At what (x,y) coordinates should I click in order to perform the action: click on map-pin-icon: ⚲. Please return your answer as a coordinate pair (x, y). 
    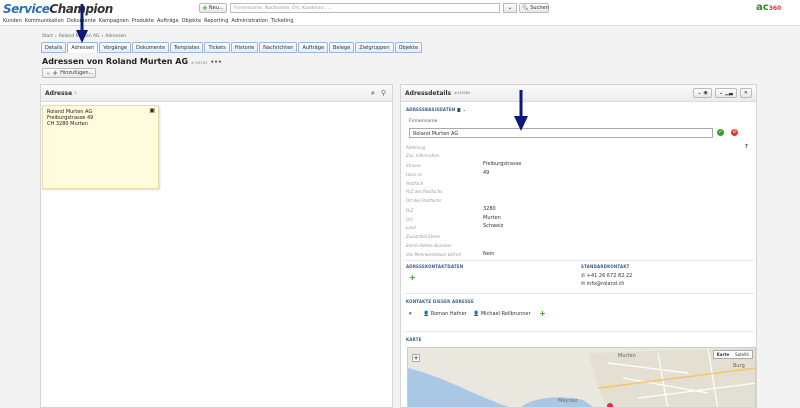
    Looking at the image, I should click on (383, 93).